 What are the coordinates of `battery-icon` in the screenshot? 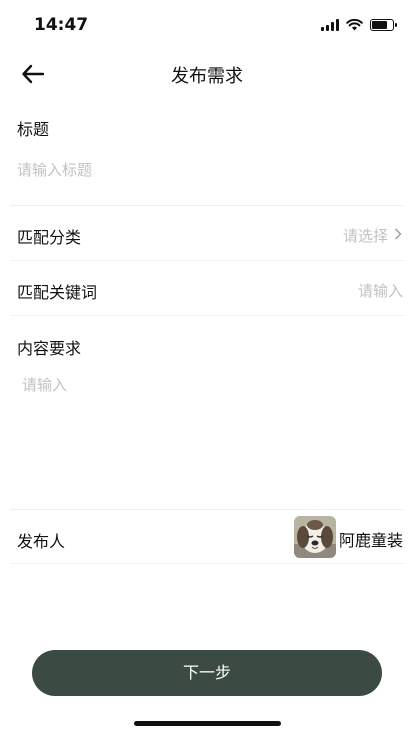 It's located at (383, 24).